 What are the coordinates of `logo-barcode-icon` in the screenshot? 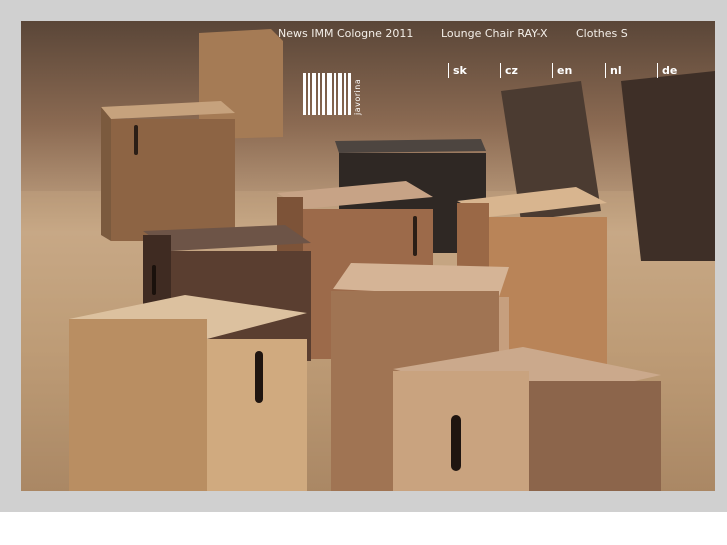 It's located at (327, 94).